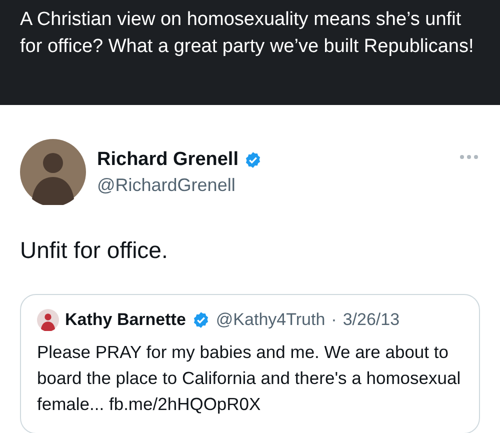  Describe the element at coordinates (247, 33) in the screenshot. I see `comment-text: A Christian view on homosexuality means she’s unfit for office? What a great party we’ve built Republicans!` at that location.